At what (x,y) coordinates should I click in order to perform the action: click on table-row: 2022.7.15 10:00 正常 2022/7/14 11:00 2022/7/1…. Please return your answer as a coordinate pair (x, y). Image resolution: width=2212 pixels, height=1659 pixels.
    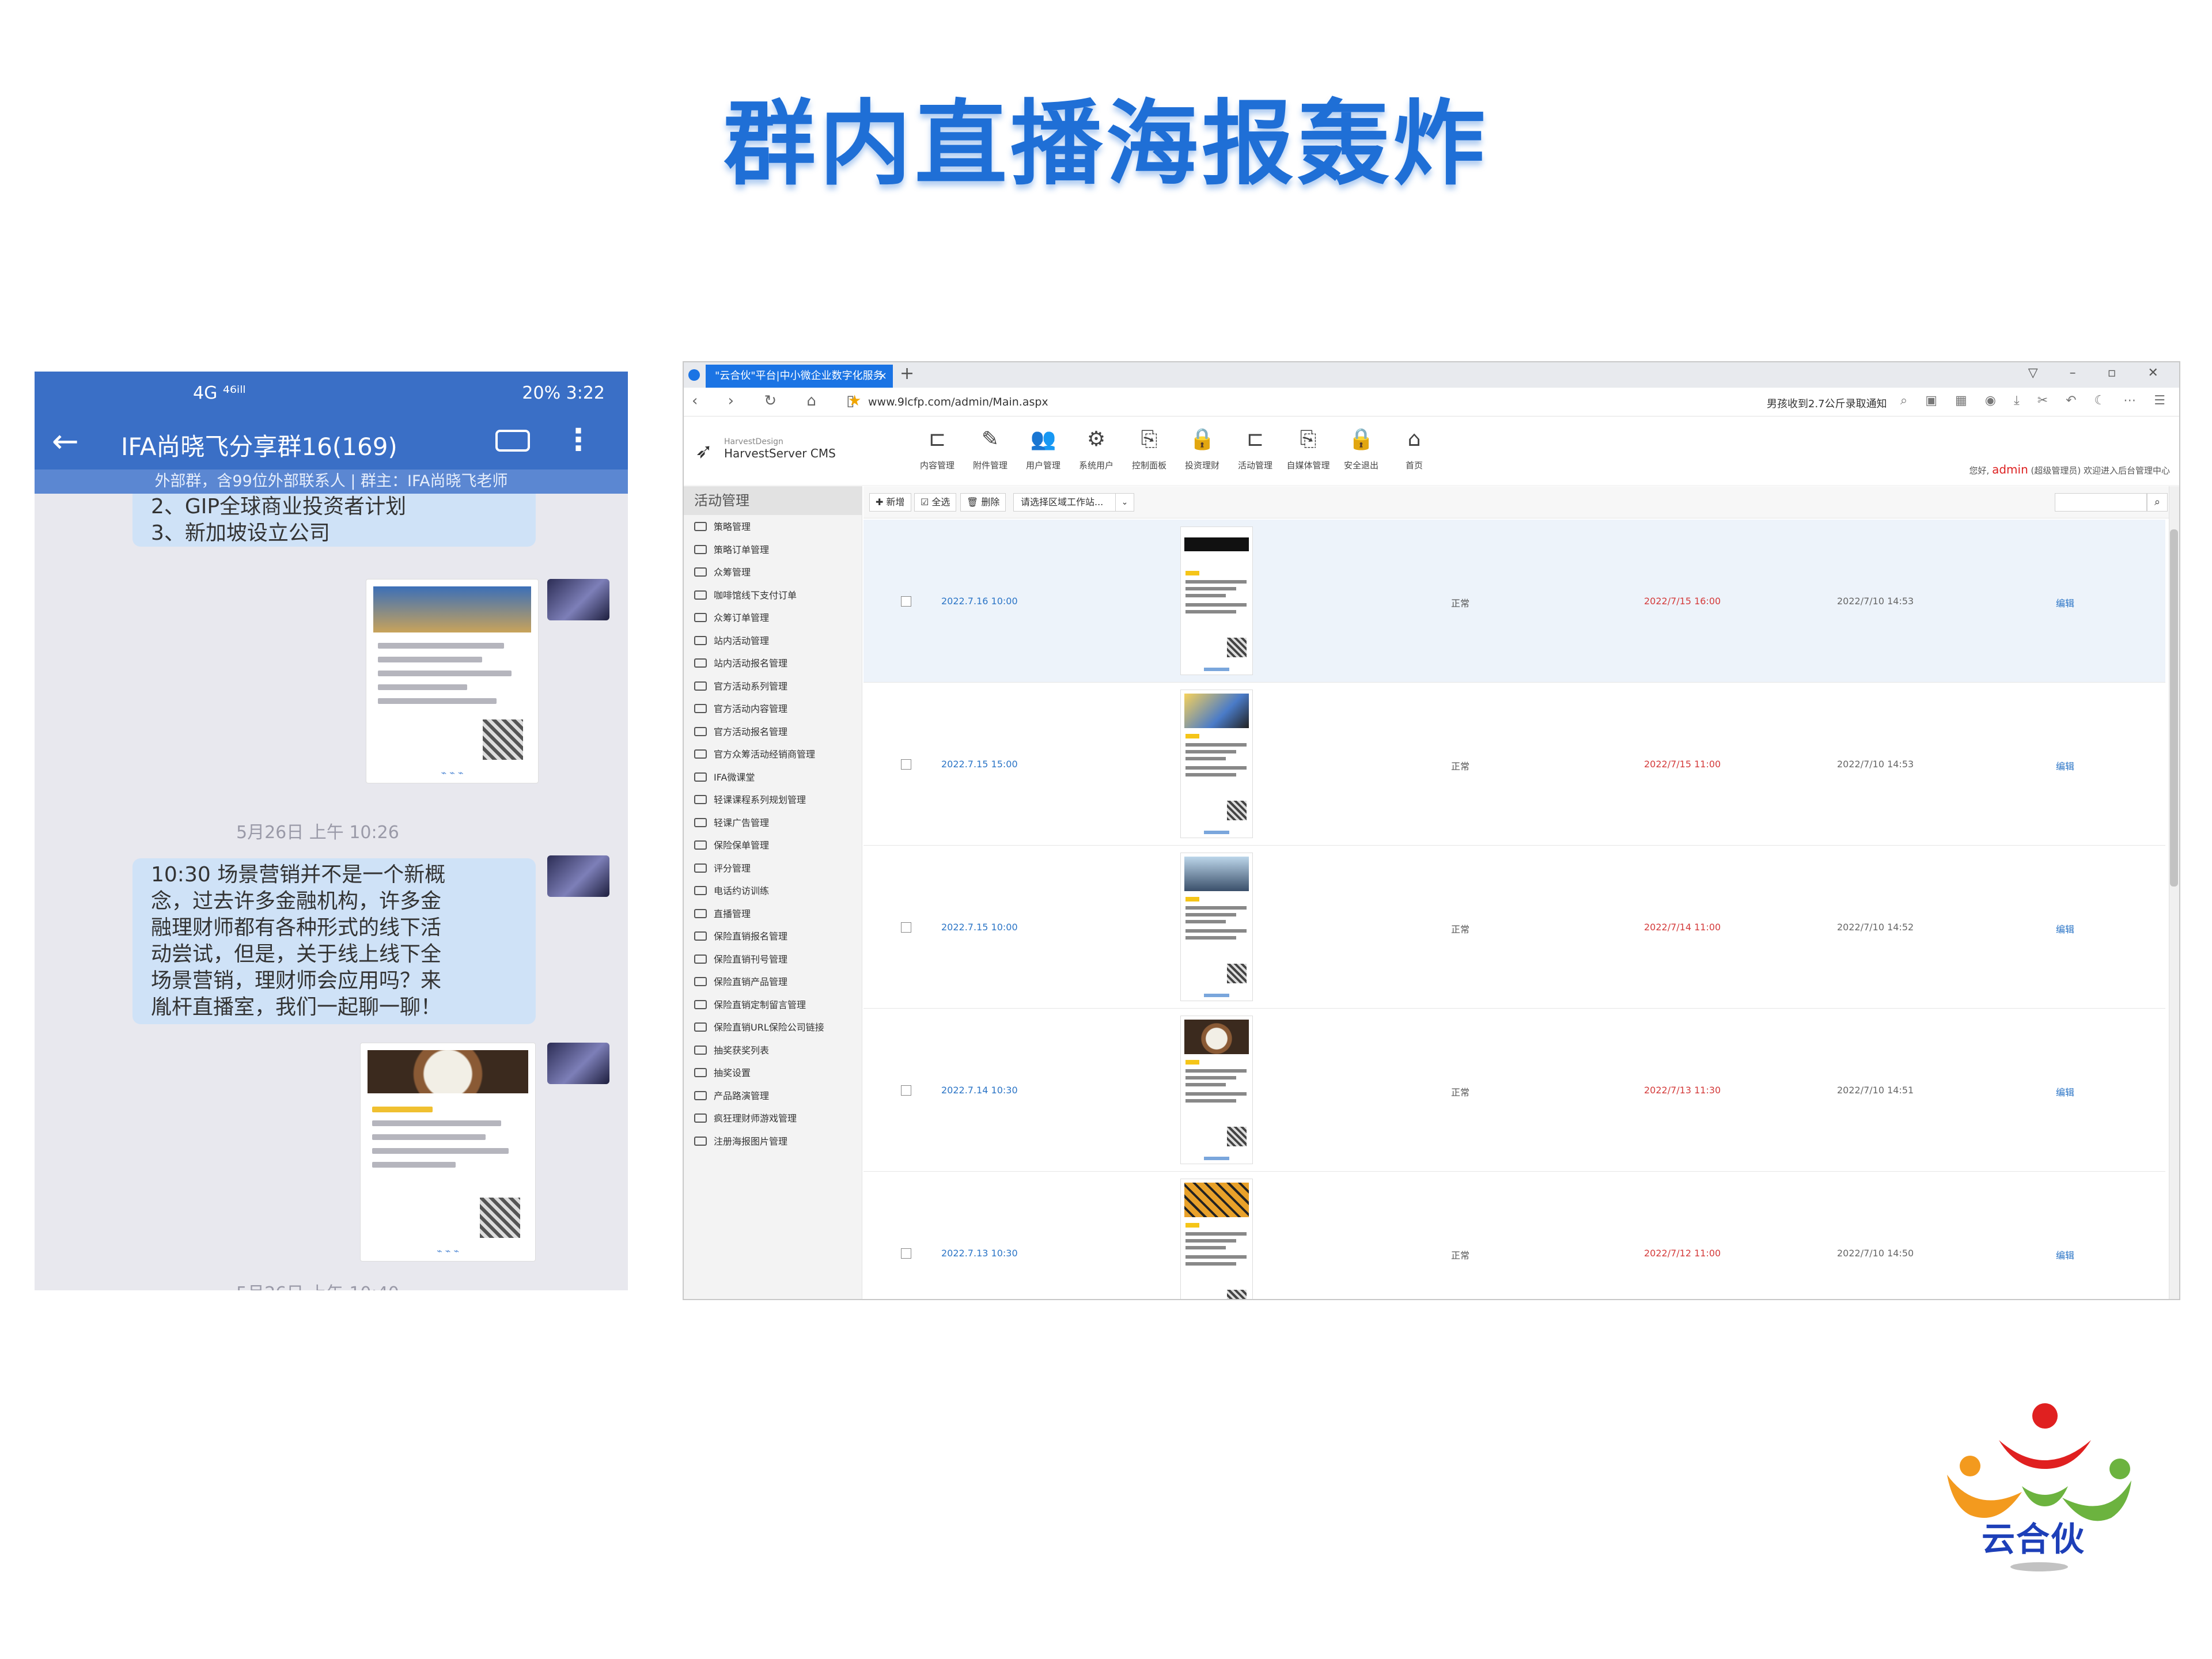
    Looking at the image, I should click on (1514, 927).